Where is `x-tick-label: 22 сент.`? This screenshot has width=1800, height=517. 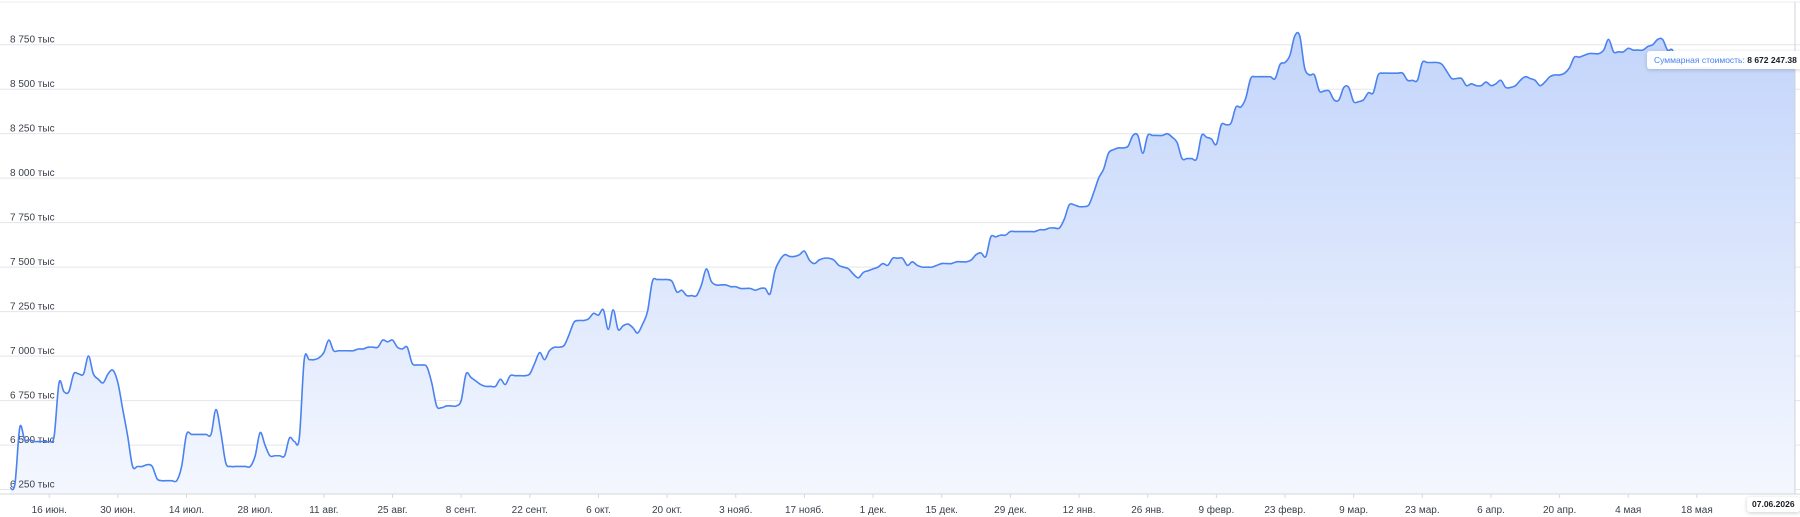
x-tick-label: 22 сент. is located at coordinates (530, 510).